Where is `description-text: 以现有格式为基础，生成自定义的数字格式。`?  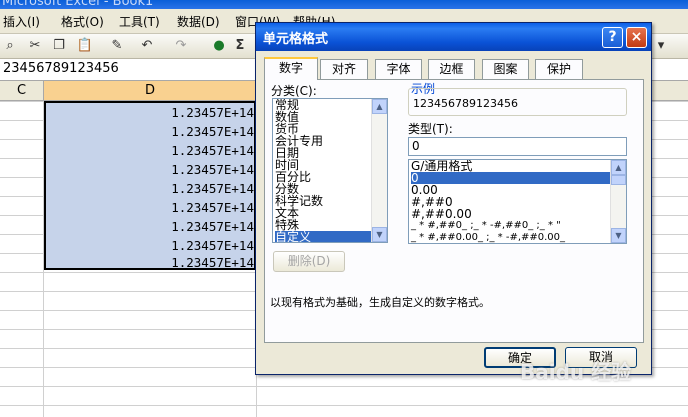
description-text: 以现有格式为基础，生成自定义的数字格式。 is located at coordinates (380, 302).